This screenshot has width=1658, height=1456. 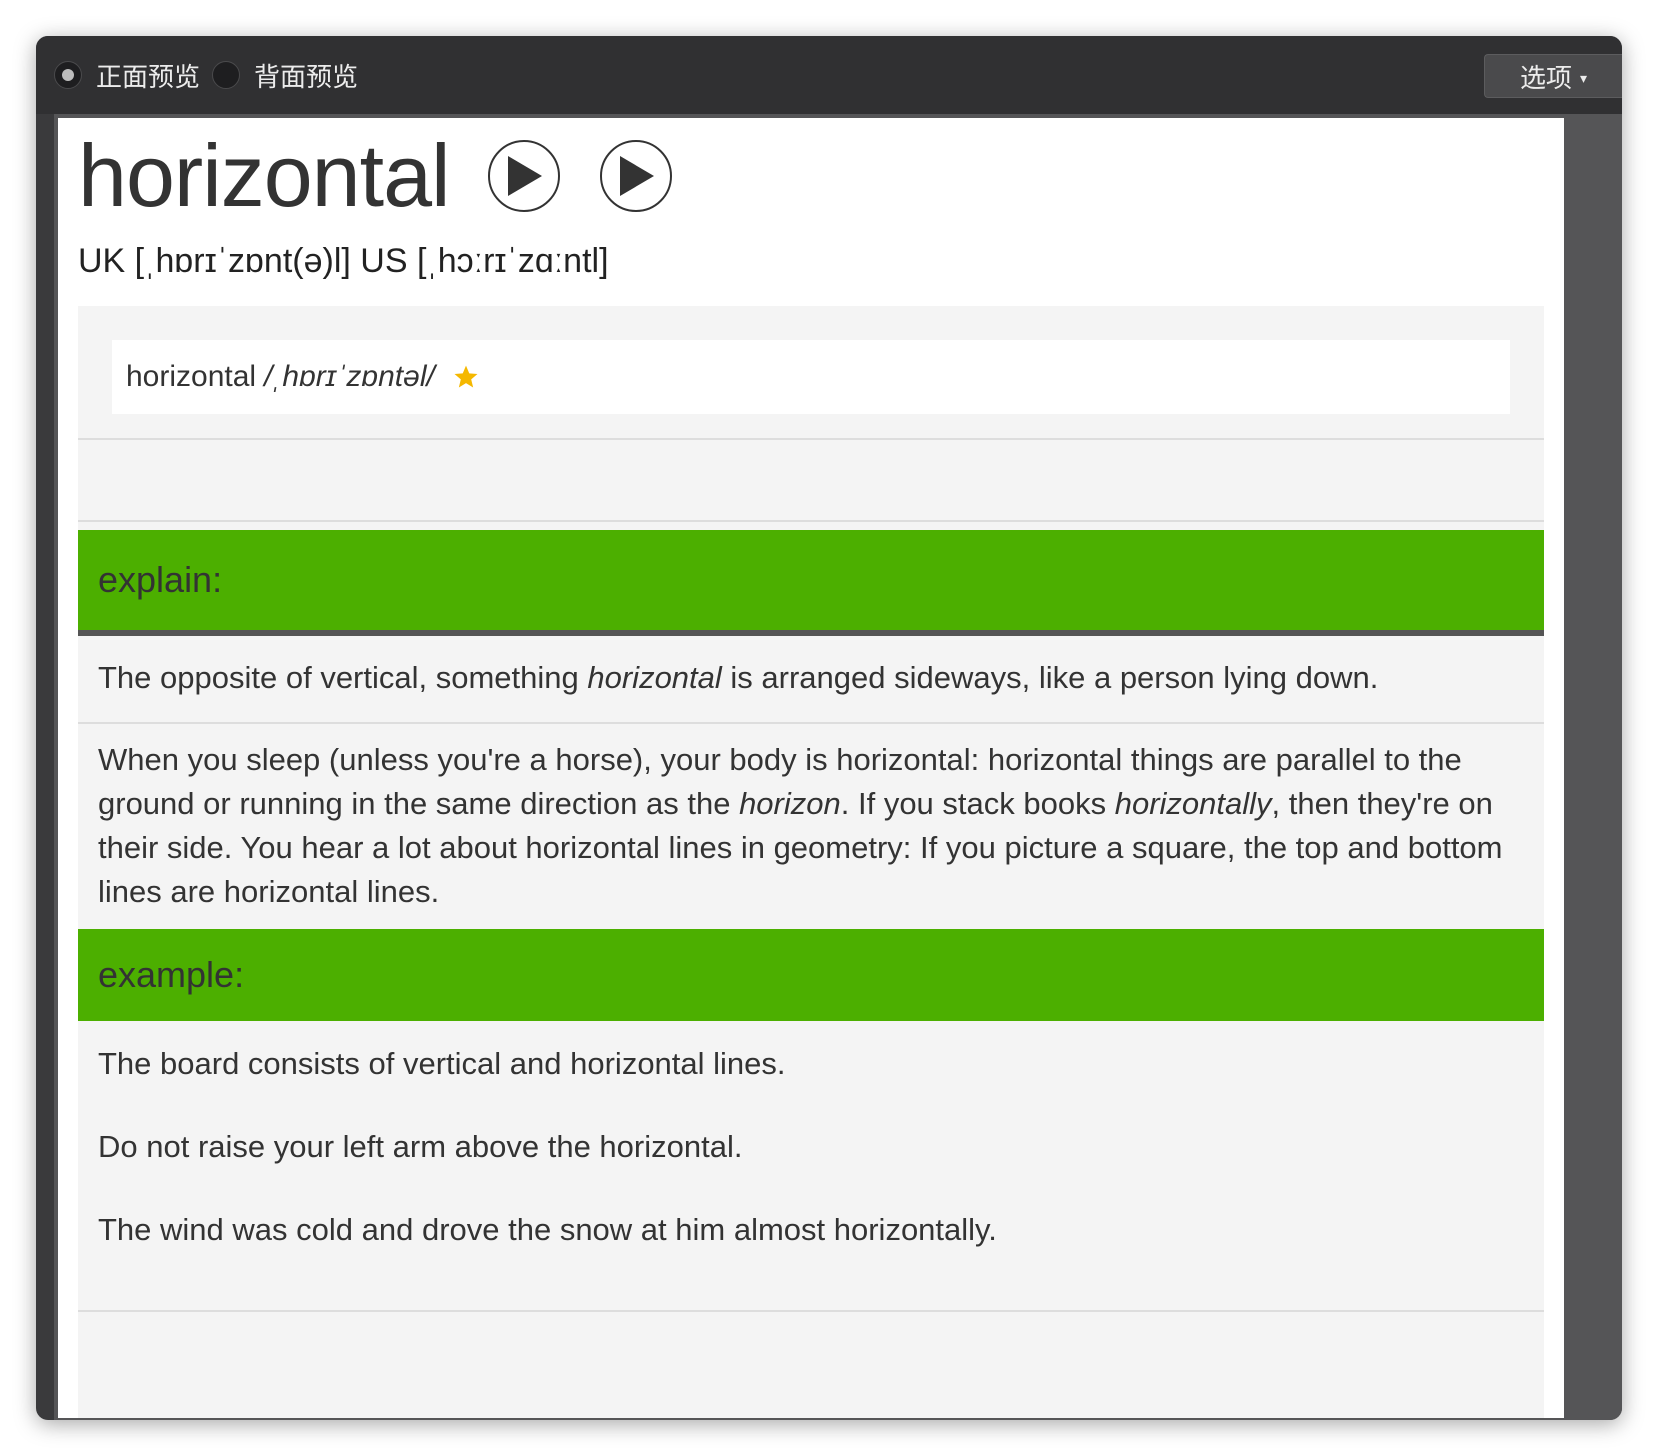 I want to click on back-preview-radio: 背面预览, so click(x=285, y=75).